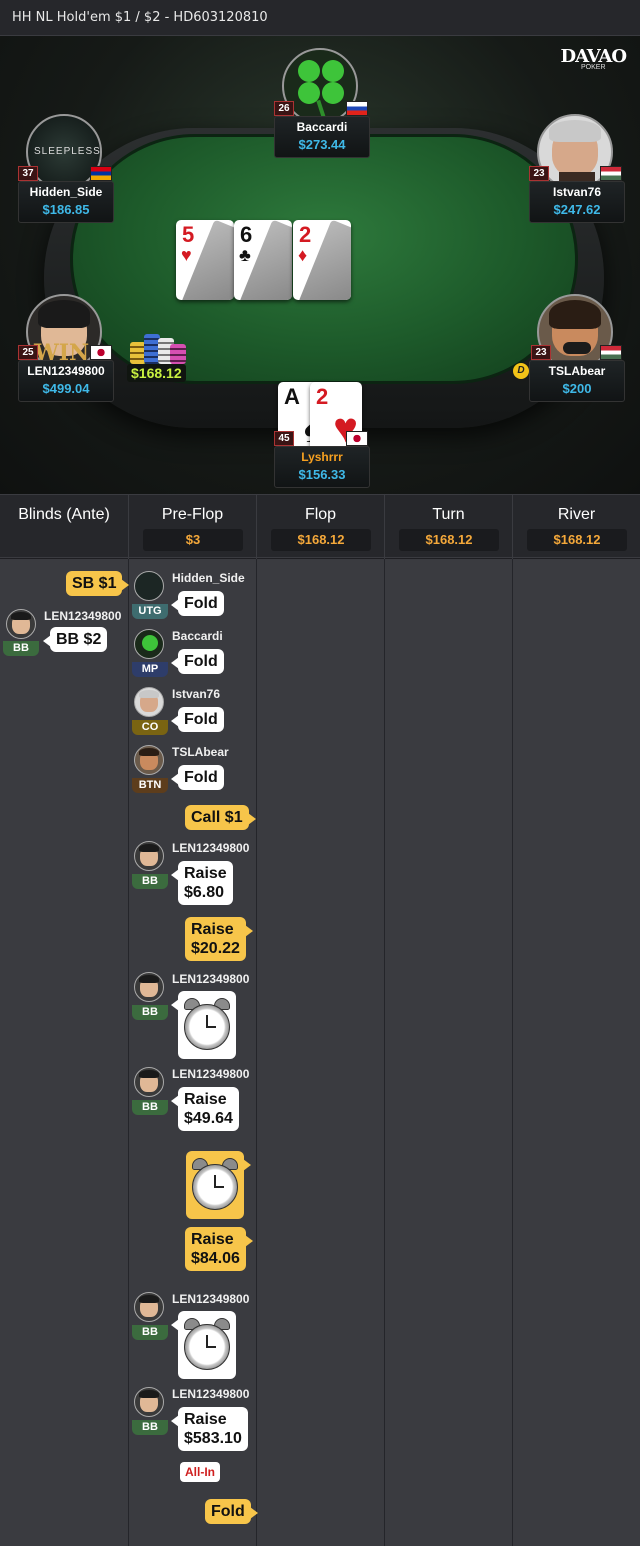 This screenshot has height=1546, width=640. I want to click on hero-action: Call $1, so click(220, 817).